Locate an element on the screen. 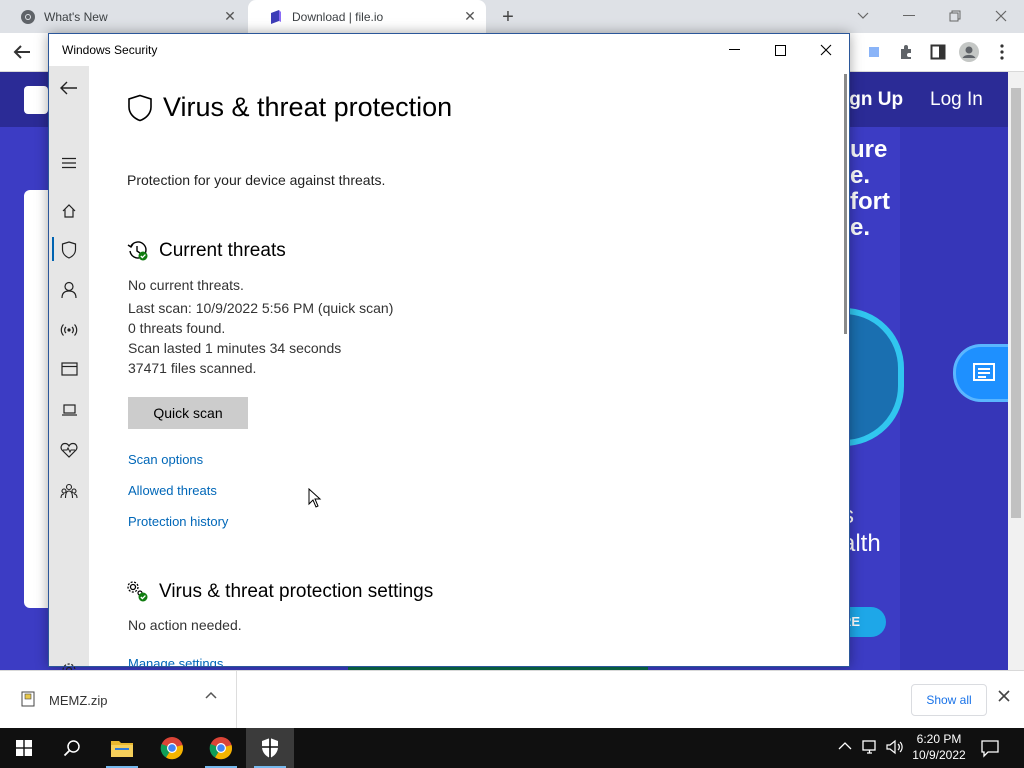 The image size is (1024, 768). settings-gears-check-icon is located at coordinates (137, 591).